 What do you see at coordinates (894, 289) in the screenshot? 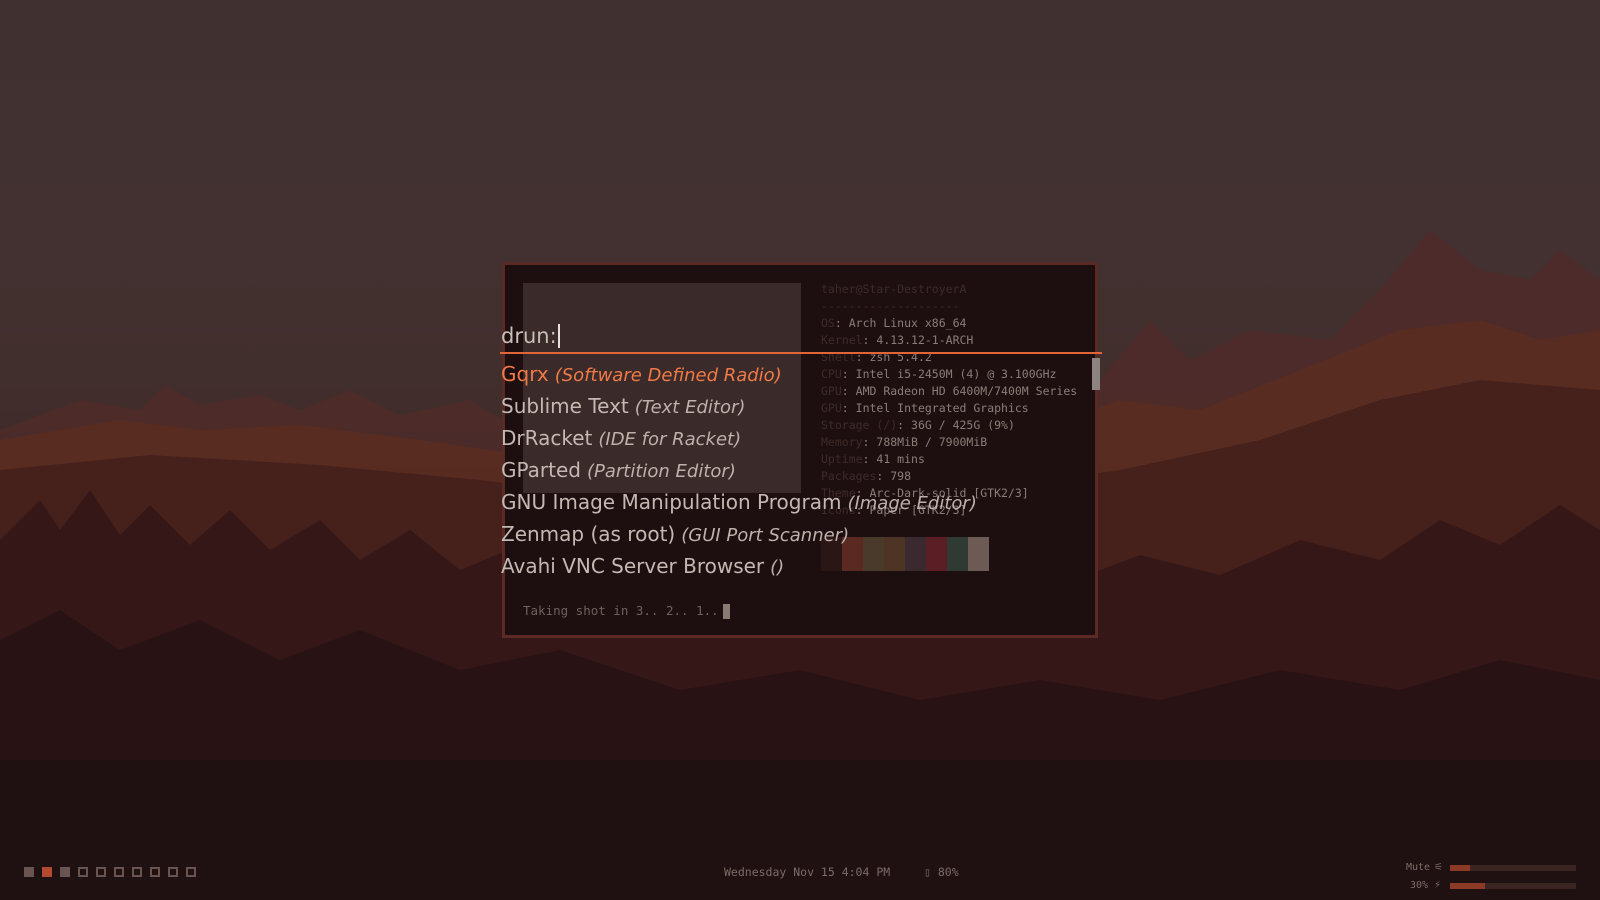
I see `sysinfo-title: taher@Star-DestroyerA` at bounding box center [894, 289].